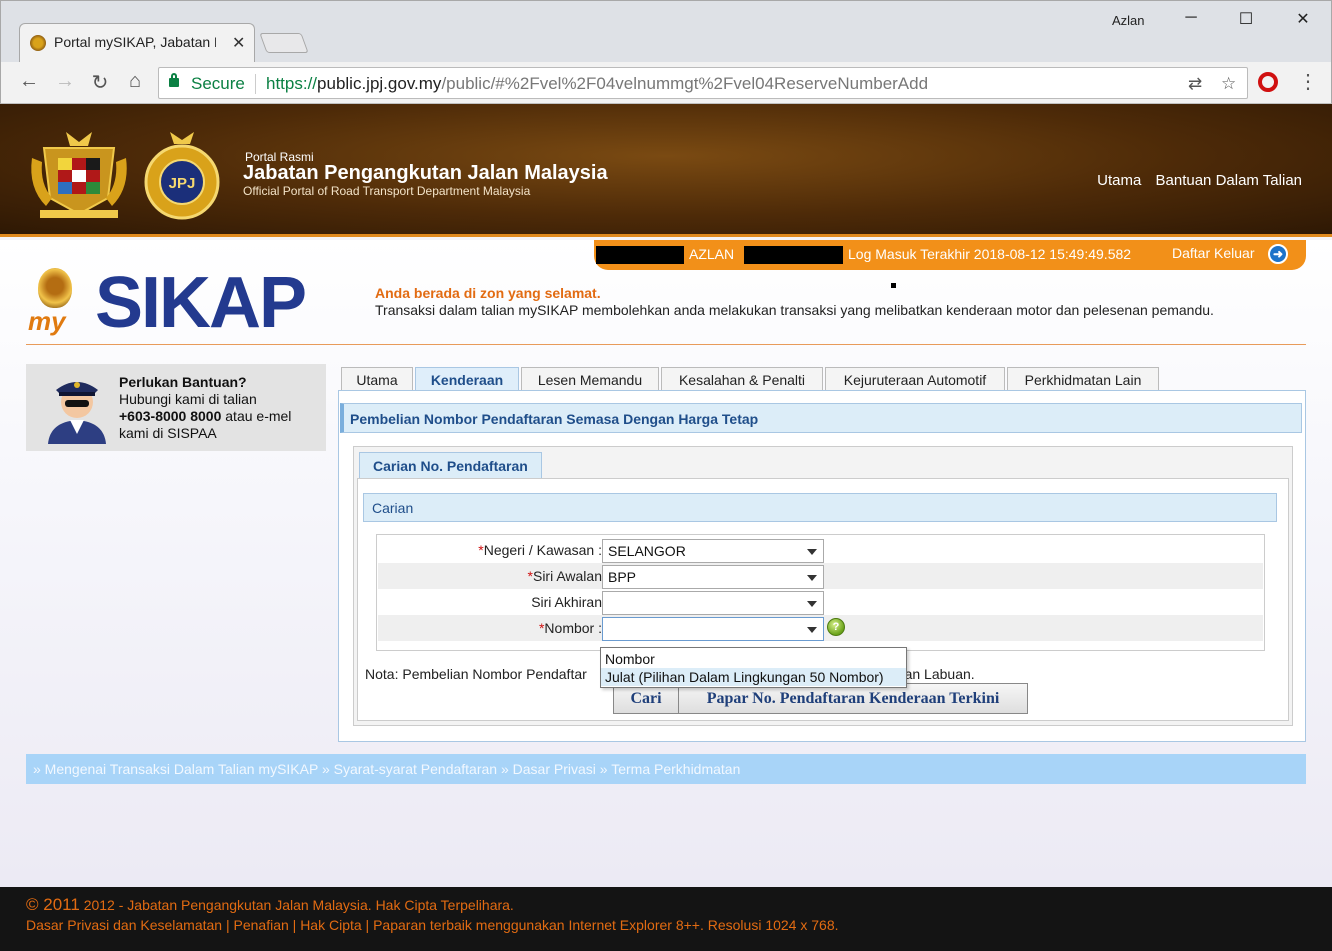 The width and height of the screenshot is (1332, 951). I want to click on tab-lesen-memandu: Lesen Memandu, so click(590, 379).